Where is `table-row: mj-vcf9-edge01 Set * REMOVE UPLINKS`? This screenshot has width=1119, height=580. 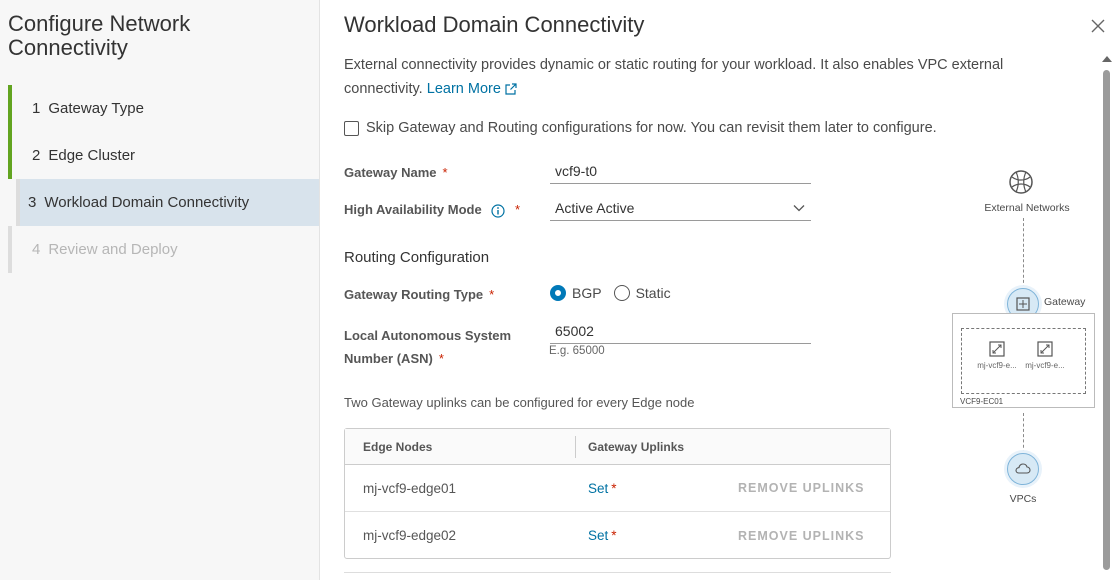 table-row: mj-vcf9-edge01 Set * REMOVE UPLINKS is located at coordinates (617, 488).